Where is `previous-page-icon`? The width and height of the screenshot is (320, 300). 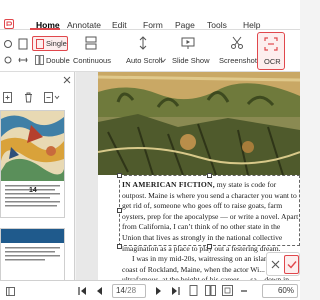 previous-page-icon is located at coordinates (99, 291).